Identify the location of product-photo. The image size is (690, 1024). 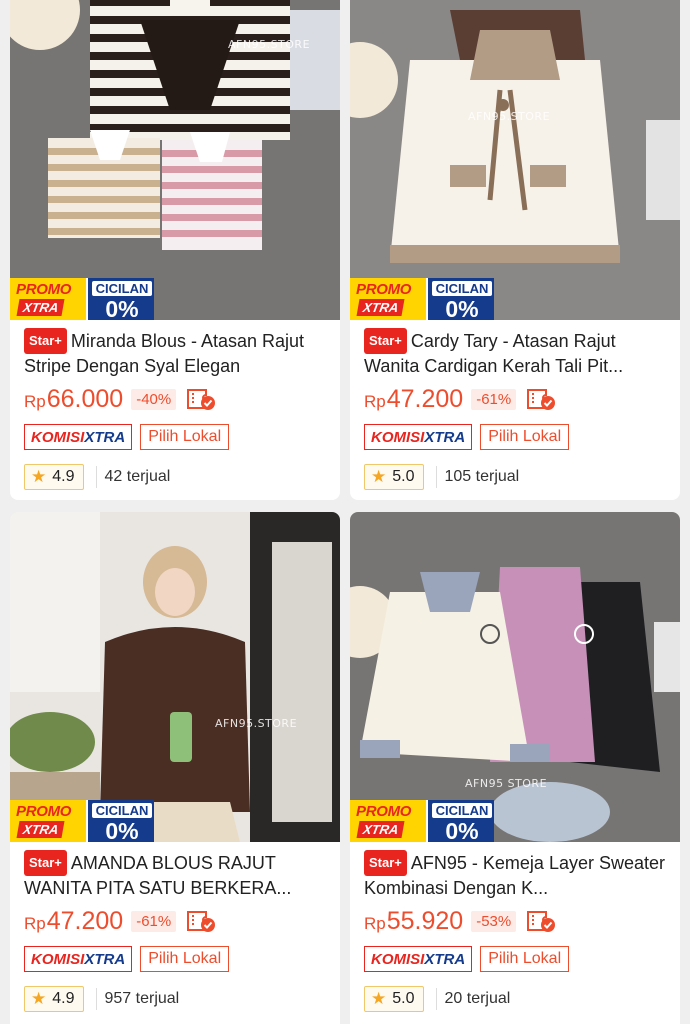
(515, 160).